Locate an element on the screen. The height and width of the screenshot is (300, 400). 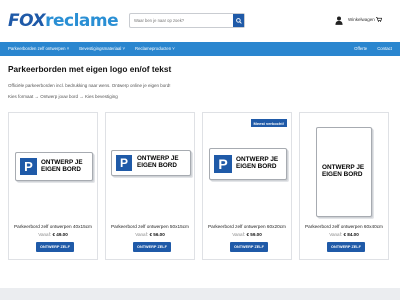
sign-image: ONTWERP JE EIGEN BORD is located at coordinates (344, 172).